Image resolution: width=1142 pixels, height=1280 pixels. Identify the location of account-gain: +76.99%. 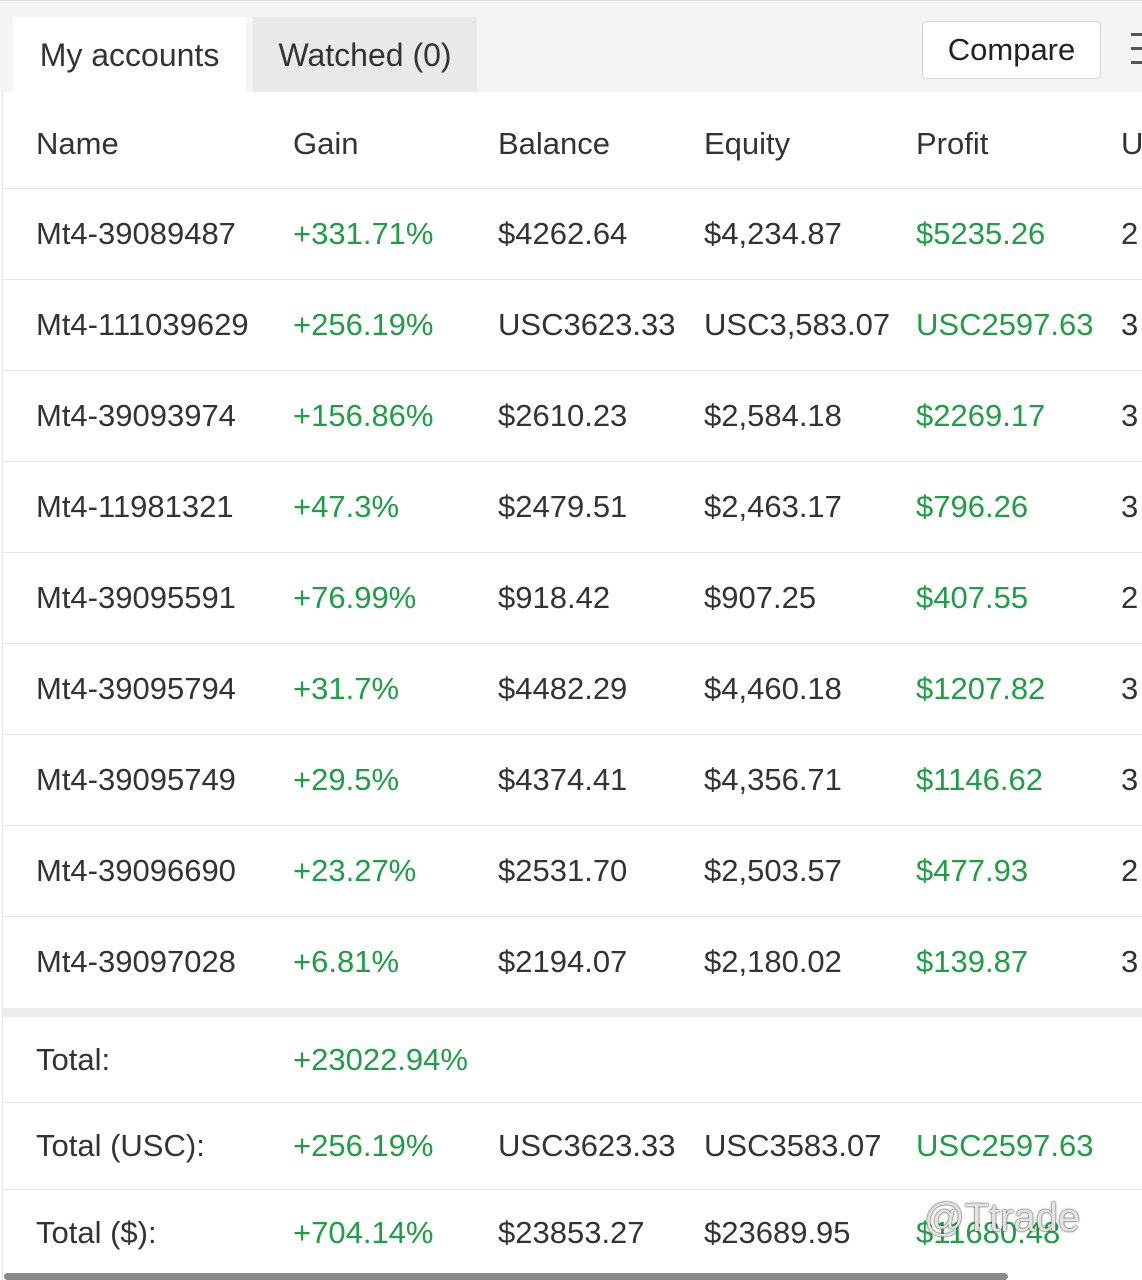
(355, 597).